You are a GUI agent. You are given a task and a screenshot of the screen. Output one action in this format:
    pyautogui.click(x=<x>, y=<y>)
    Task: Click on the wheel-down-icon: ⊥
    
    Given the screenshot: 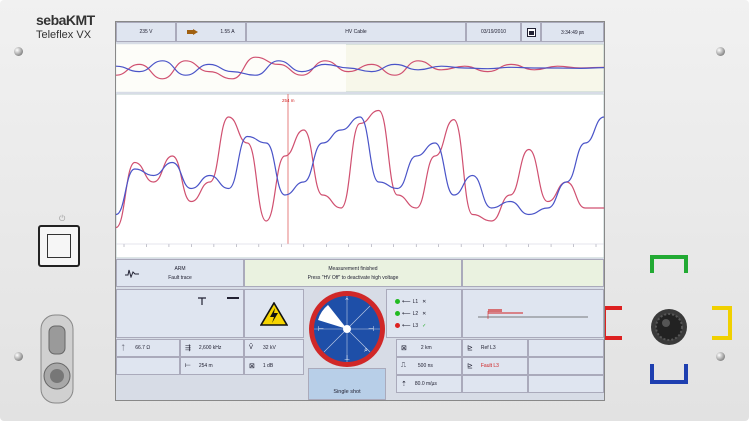 What is the action you would take?
    pyautogui.click(x=347, y=358)
    